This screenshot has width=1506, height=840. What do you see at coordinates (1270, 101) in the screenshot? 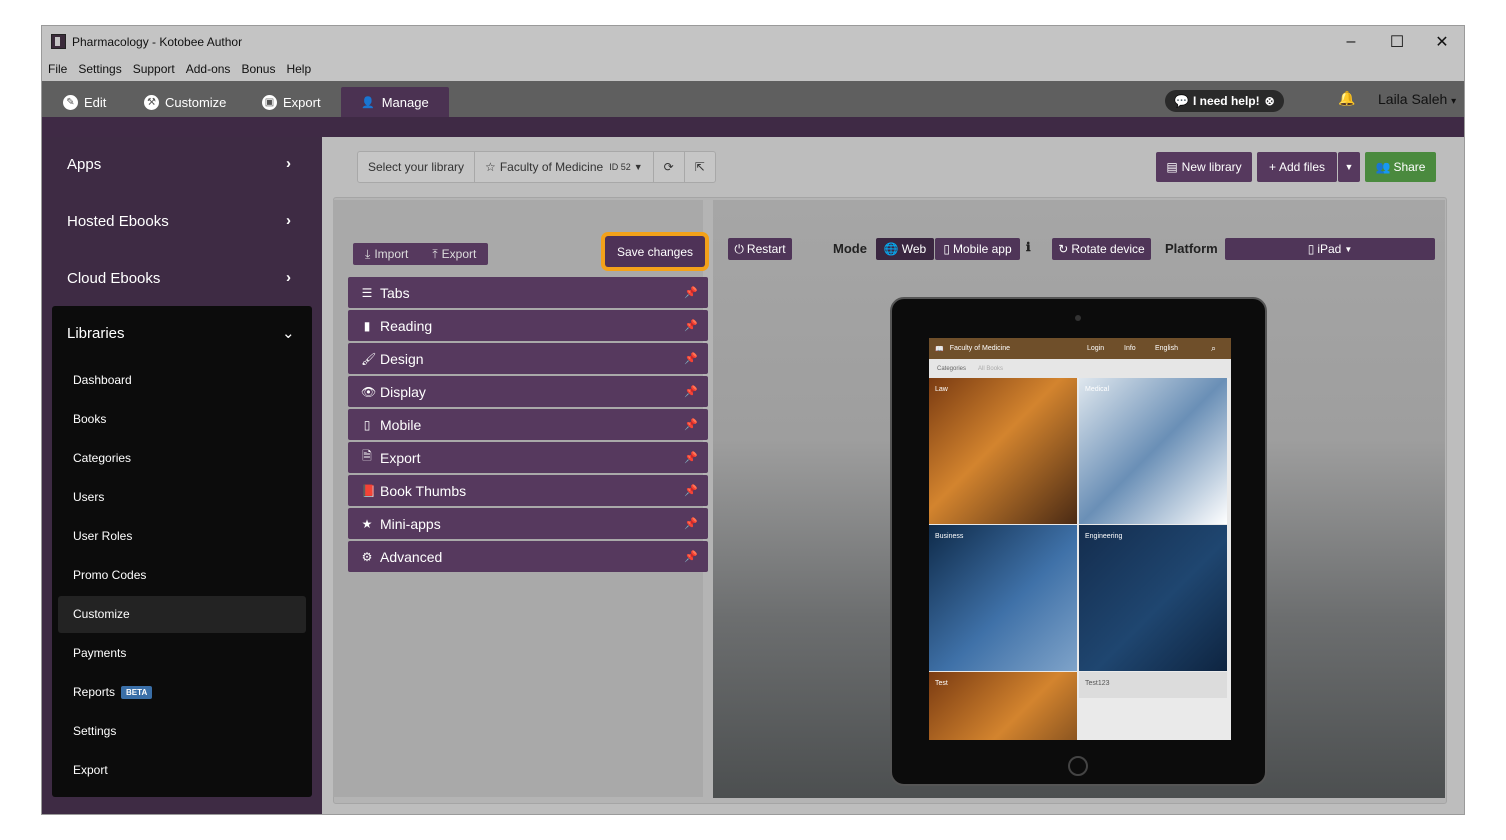
I see `close-circle-icon: ⊗` at bounding box center [1270, 101].